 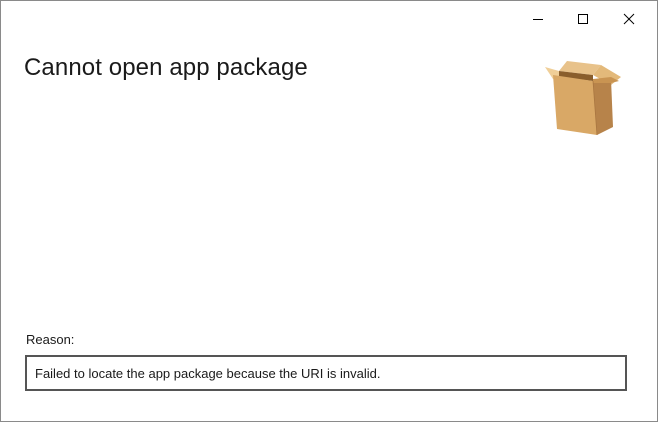 I want to click on reason-label: Reason:, so click(x=50, y=339).